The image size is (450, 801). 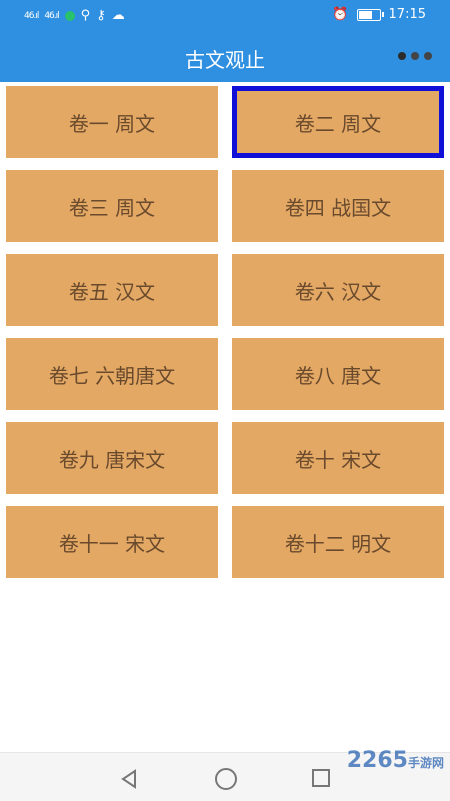 What do you see at coordinates (112, 122) in the screenshot?
I see `volume-button-1: 卷一 周文` at bounding box center [112, 122].